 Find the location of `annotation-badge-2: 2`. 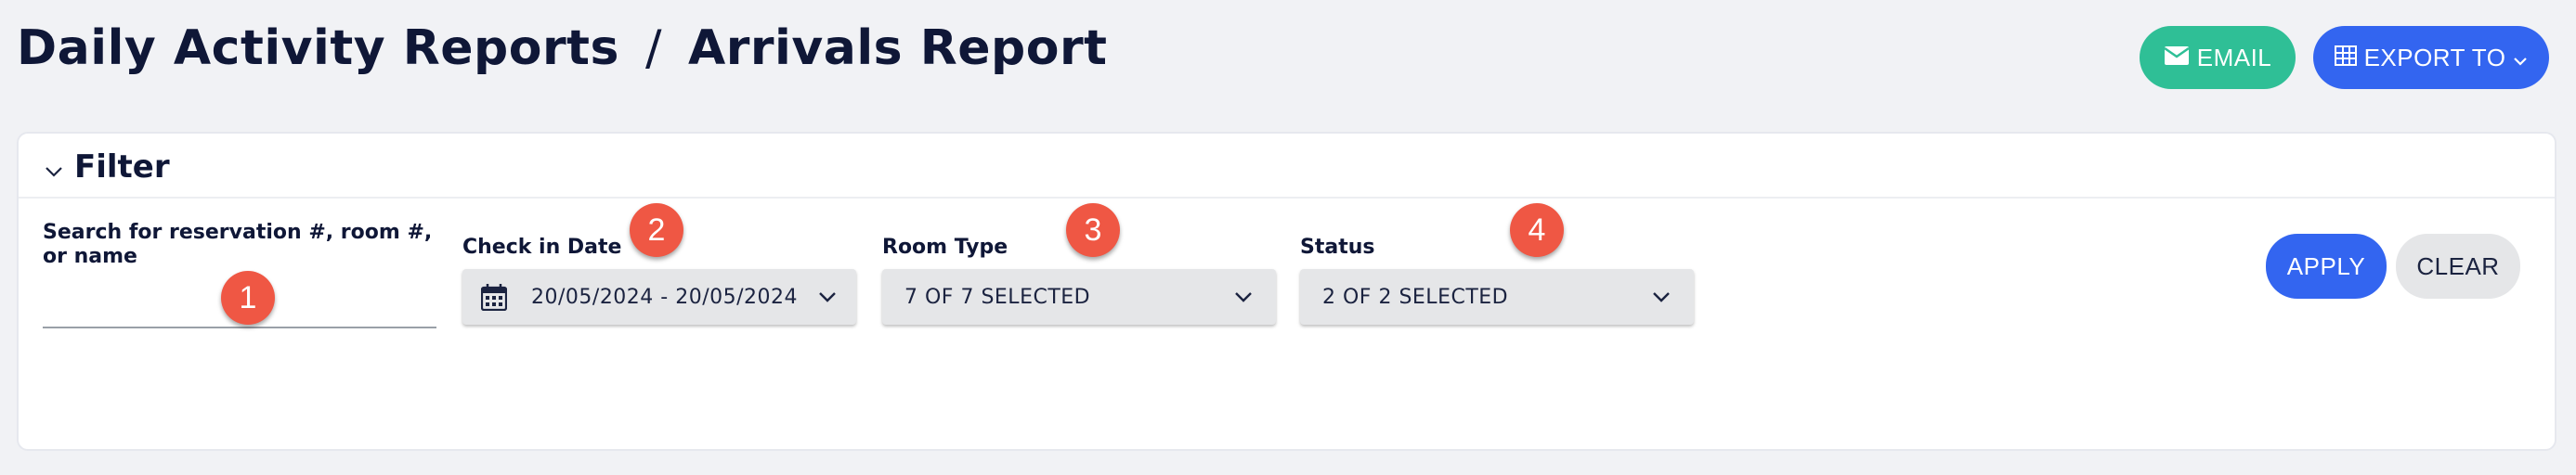

annotation-badge-2: 2 is located at coordinates (656, 230).